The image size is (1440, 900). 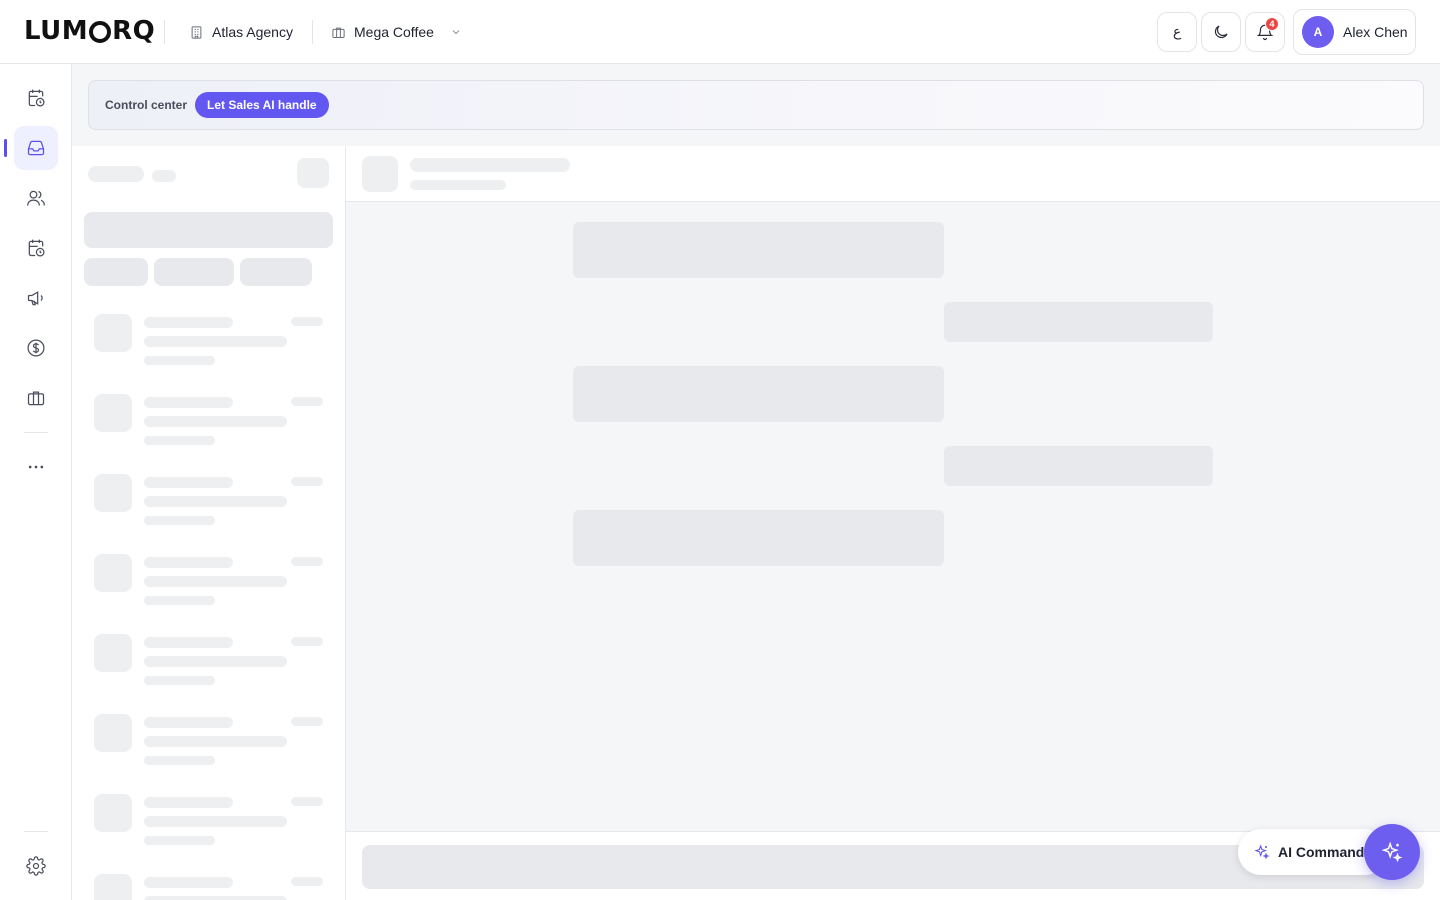 I want to click on workspace-name: Mega Coffee, so click(x=394, y=32).